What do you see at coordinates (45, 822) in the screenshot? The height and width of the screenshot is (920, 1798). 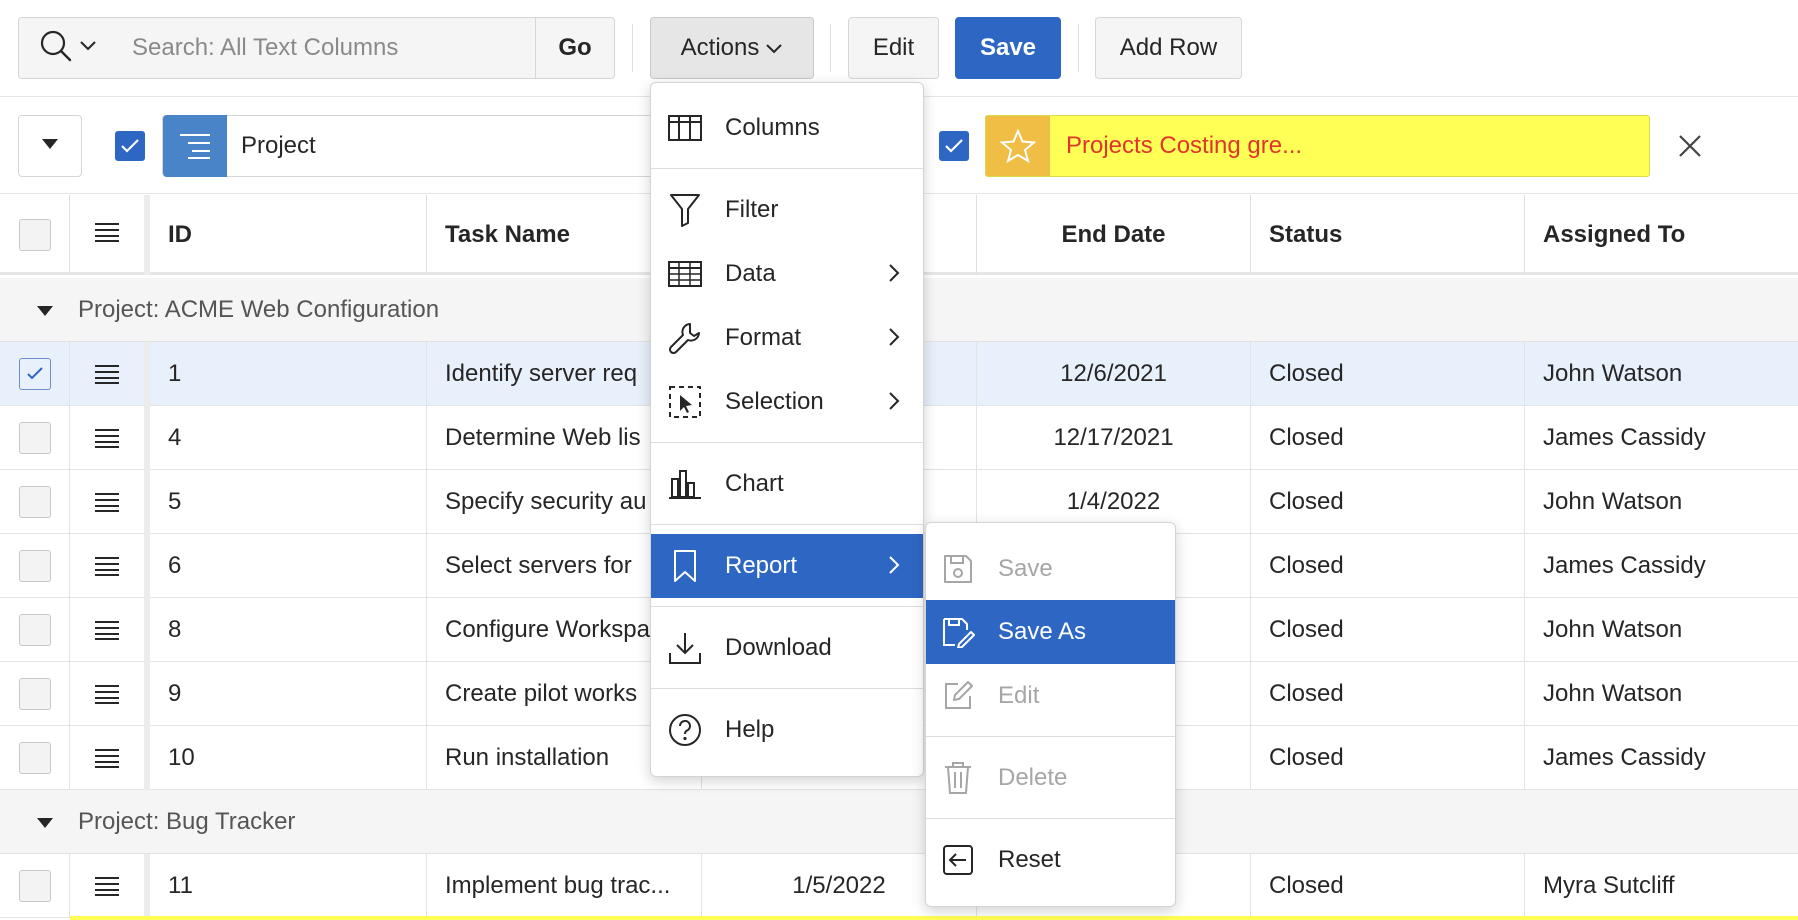 I see `triangle-down-icon` at bounding box center [45, 822].